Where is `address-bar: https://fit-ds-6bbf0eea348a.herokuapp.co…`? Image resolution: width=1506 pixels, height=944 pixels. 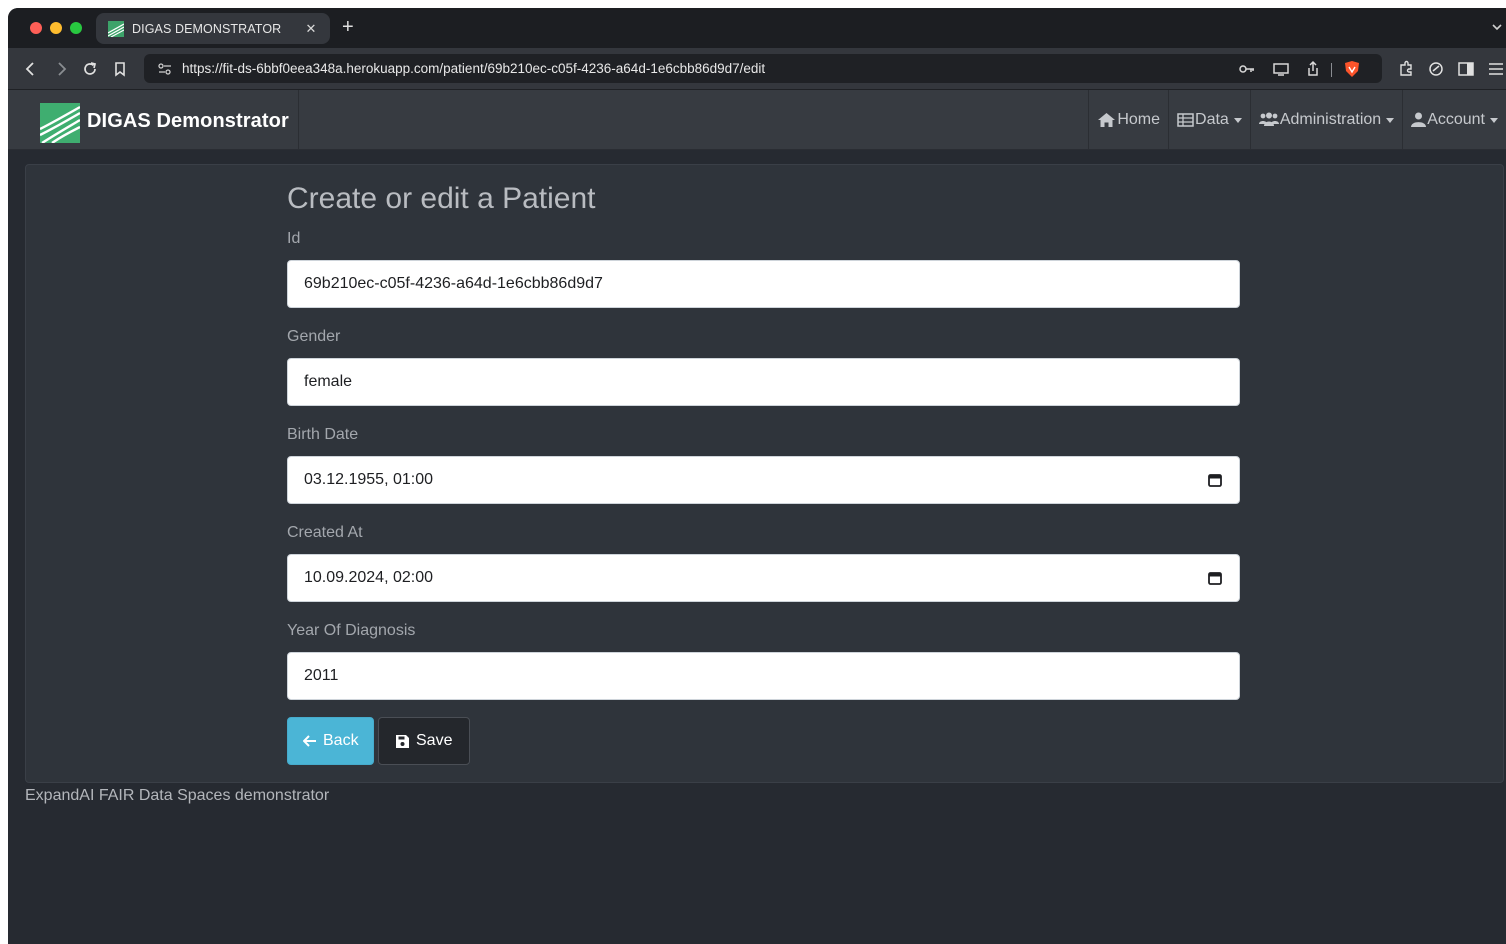
address-bar: https://fit-ds-6bbf0eea348a.herokuapp.co… is located at coordinates (763, 68).